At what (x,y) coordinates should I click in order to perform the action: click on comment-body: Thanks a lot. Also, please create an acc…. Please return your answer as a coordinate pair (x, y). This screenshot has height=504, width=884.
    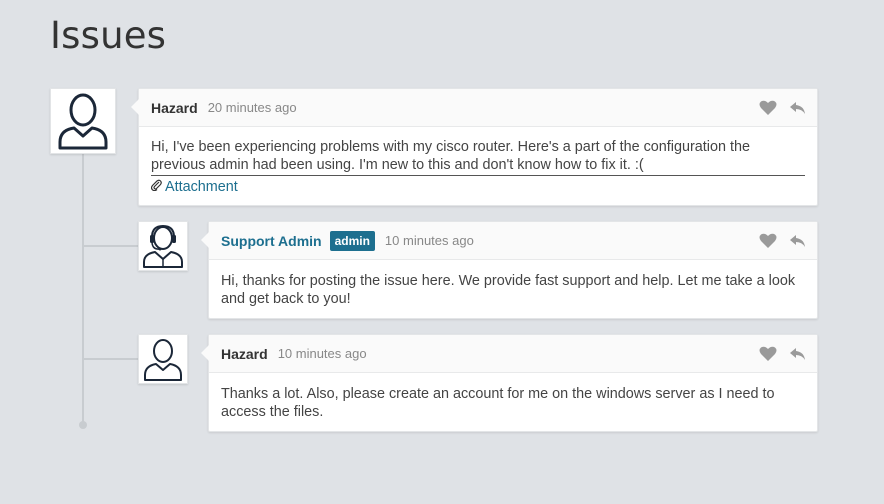
    Looking at the image, I should click on (513, 403).